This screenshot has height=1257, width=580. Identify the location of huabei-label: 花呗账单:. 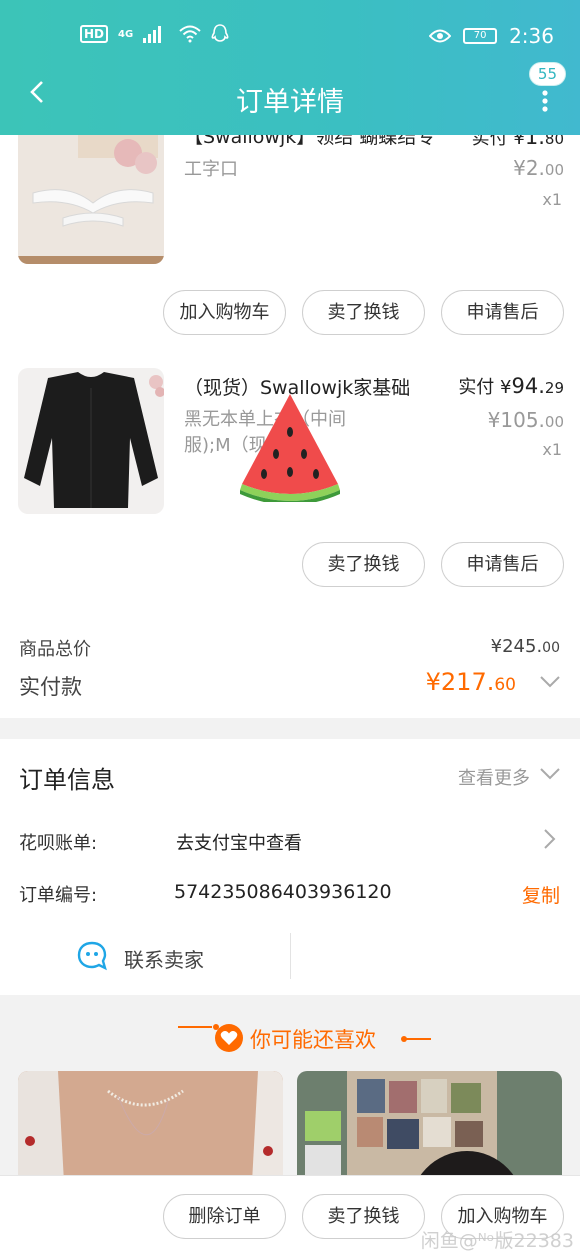
(58, 843).